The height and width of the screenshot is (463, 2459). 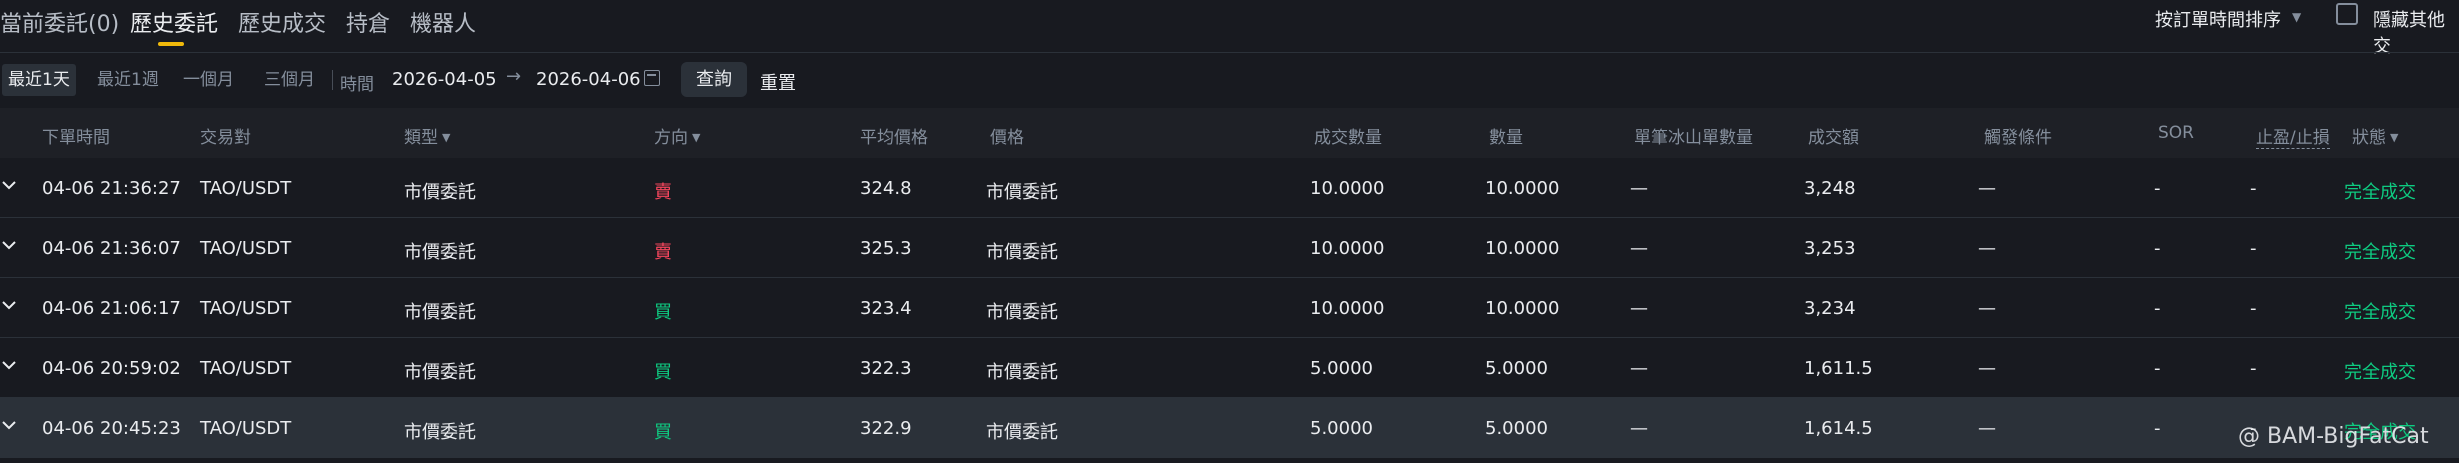 What do you see at coordinates (652, 78) in the screenshot?
I see `calendar-icon` at bounding box center [652, 78].